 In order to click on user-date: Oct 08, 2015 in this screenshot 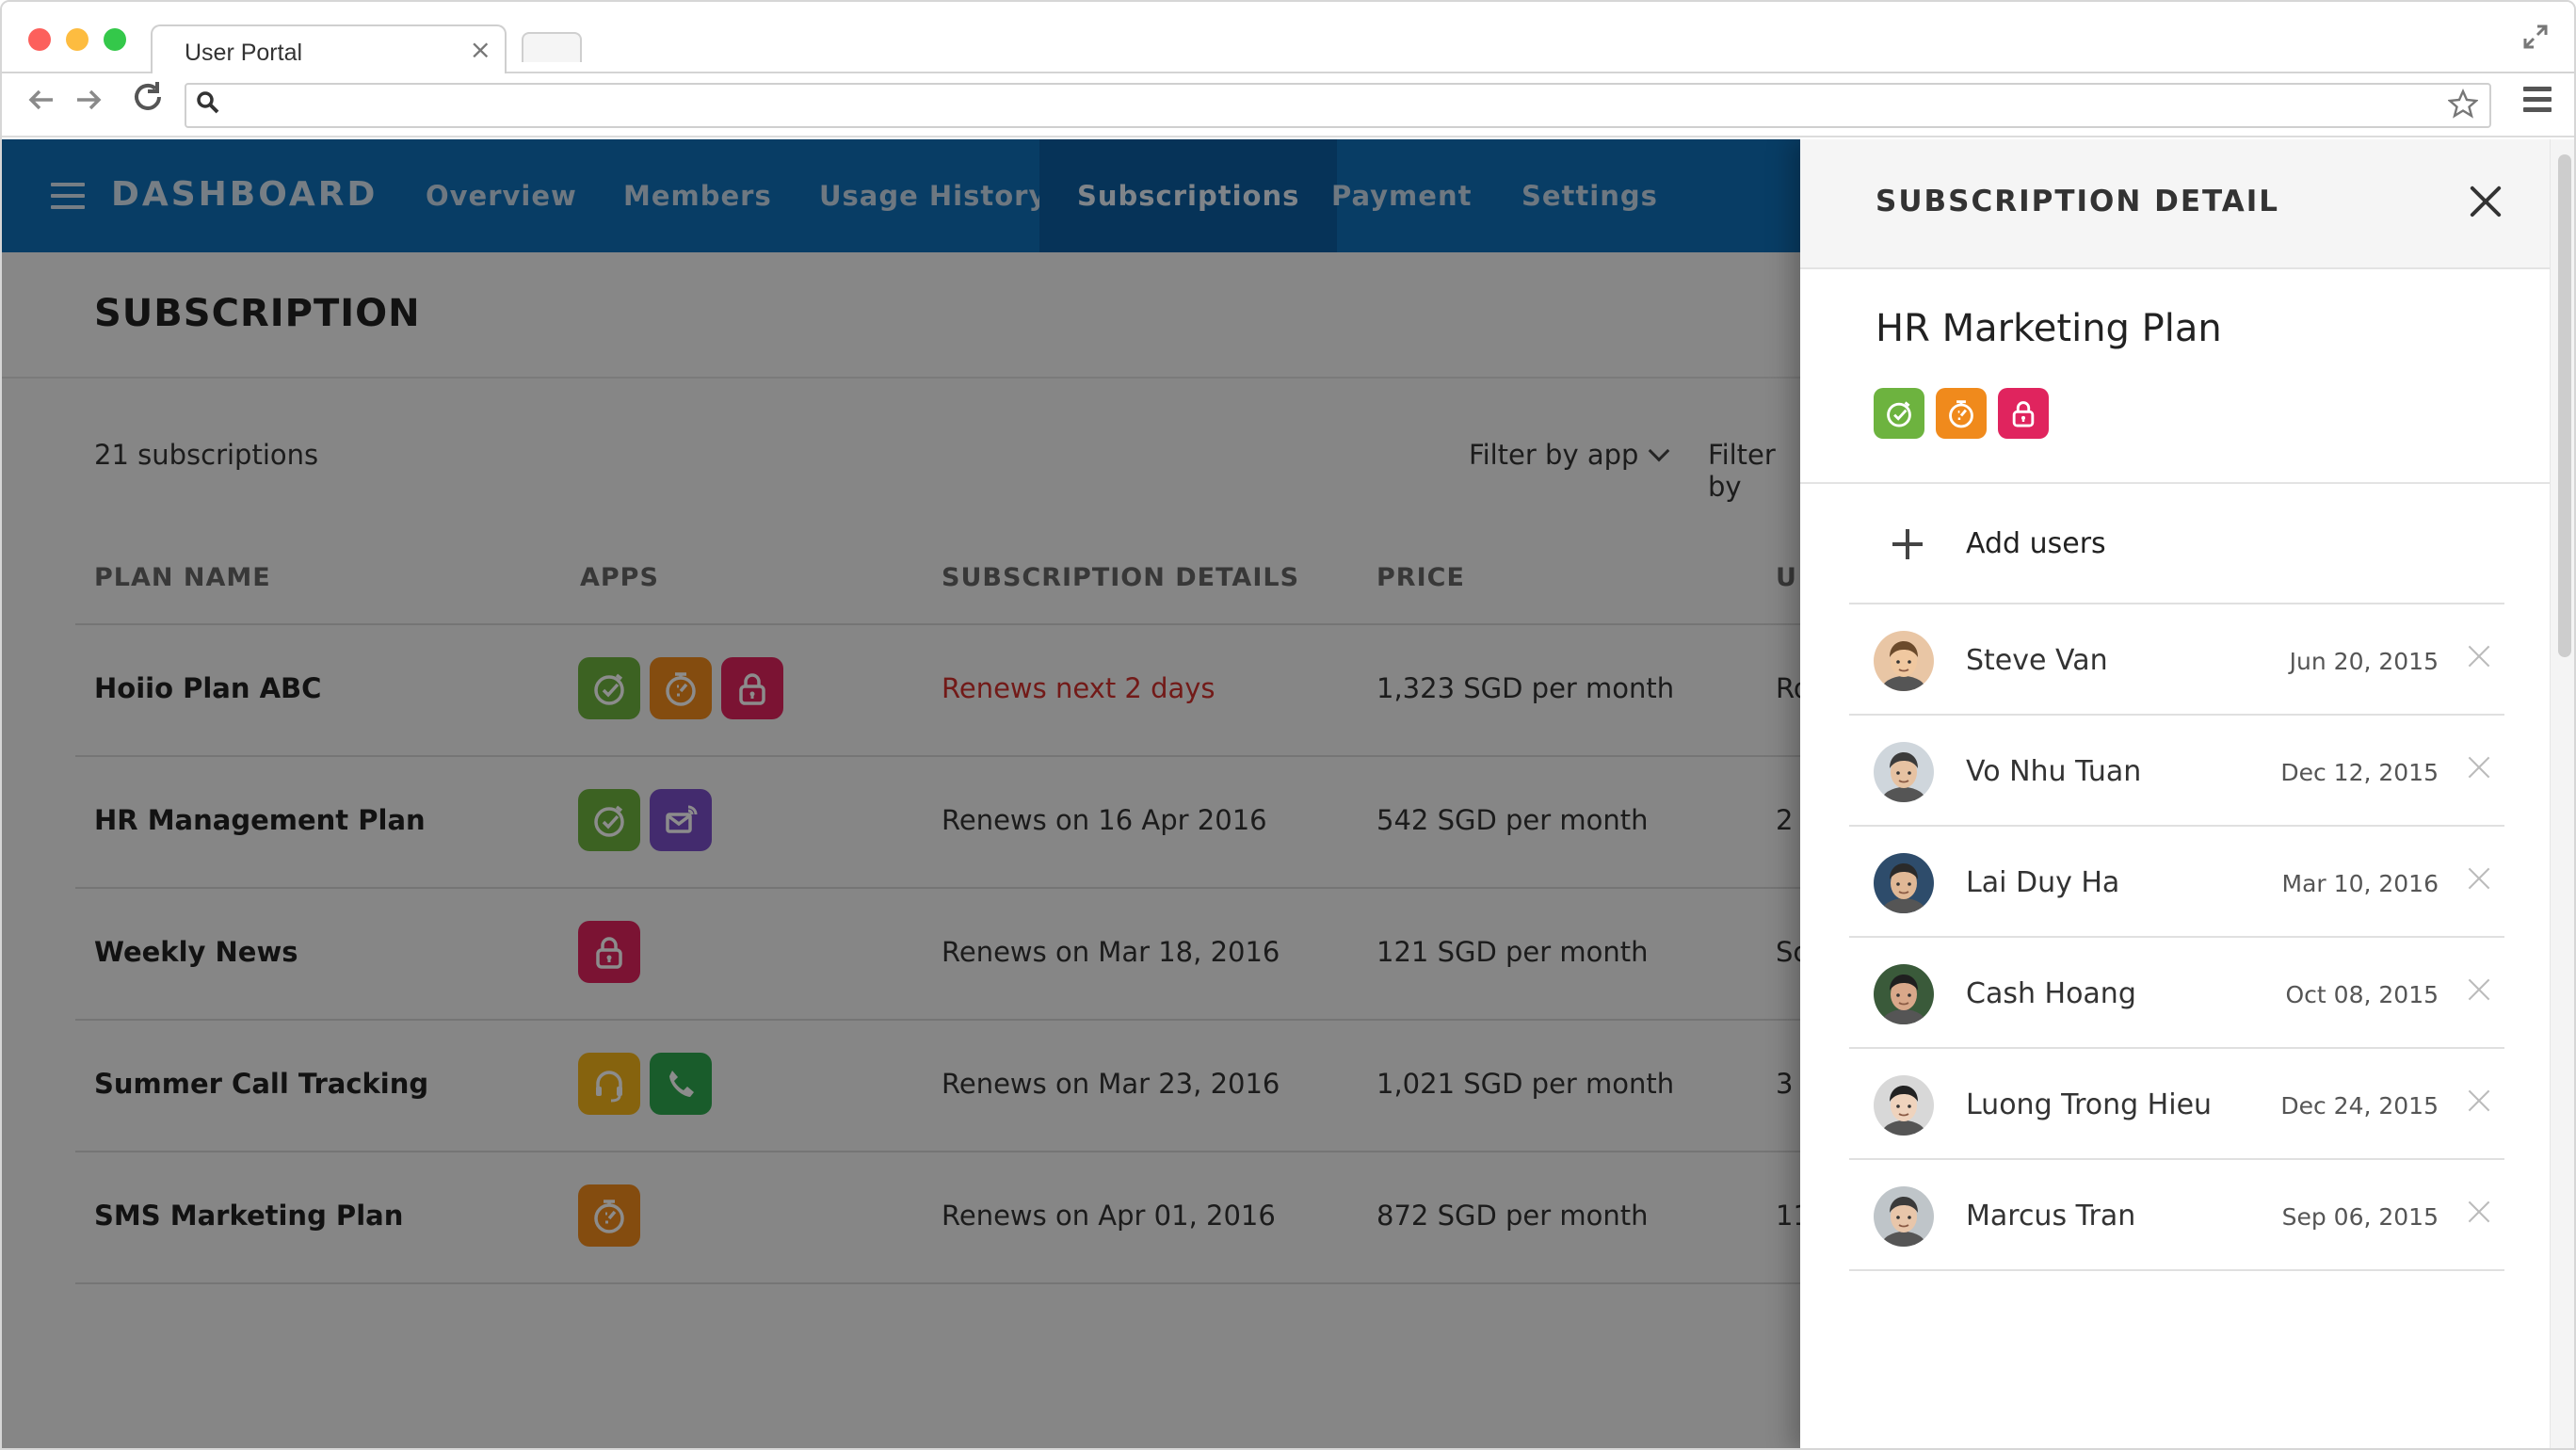, I will do `click(2362, 994)`.